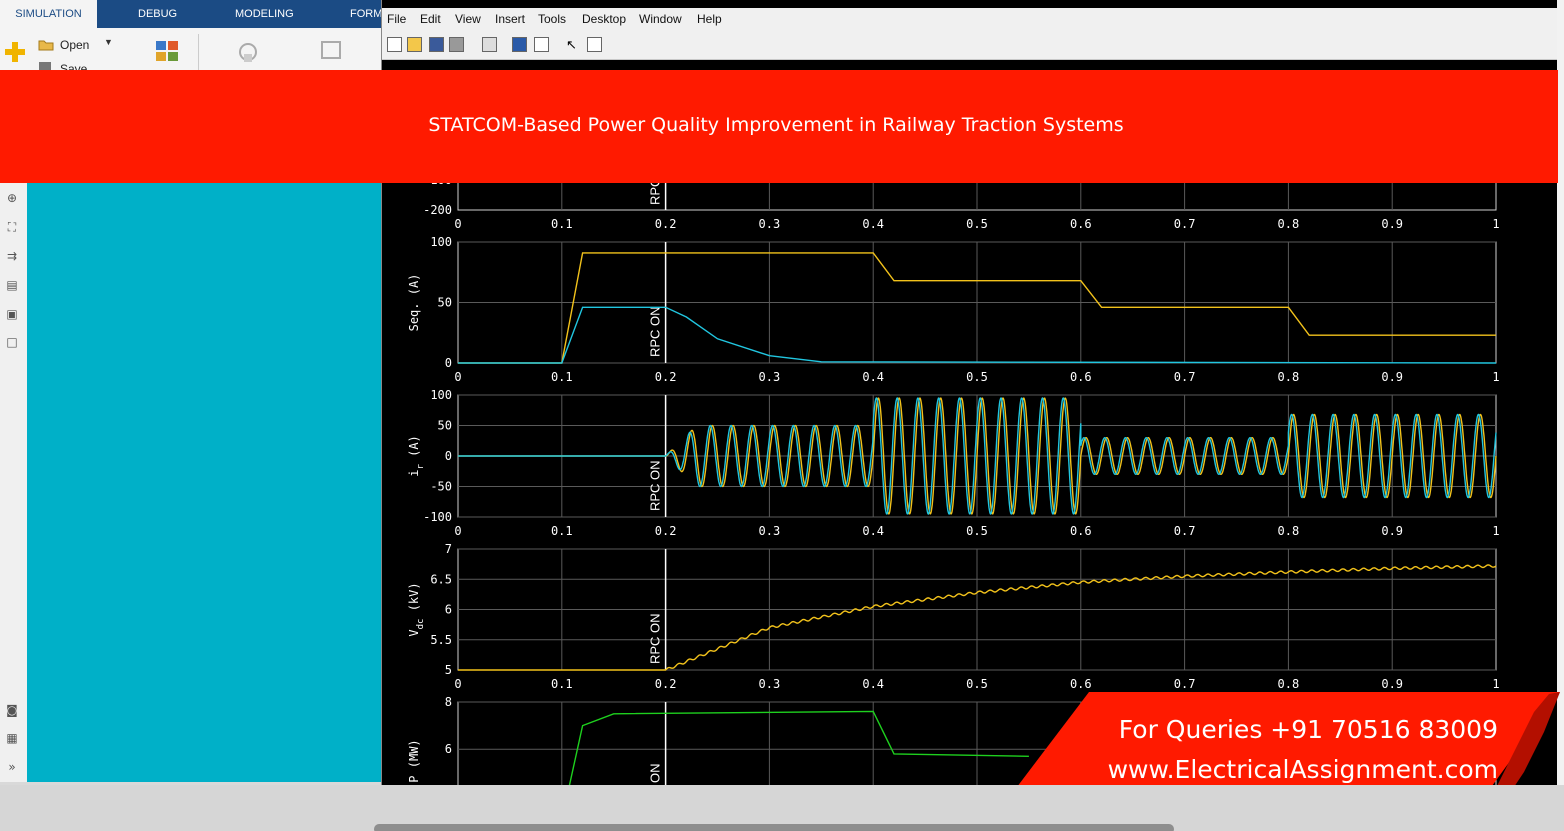  Describe the element at coordinates (12, 314) in the screenshot. I see `image-icon: ▣` at that location.